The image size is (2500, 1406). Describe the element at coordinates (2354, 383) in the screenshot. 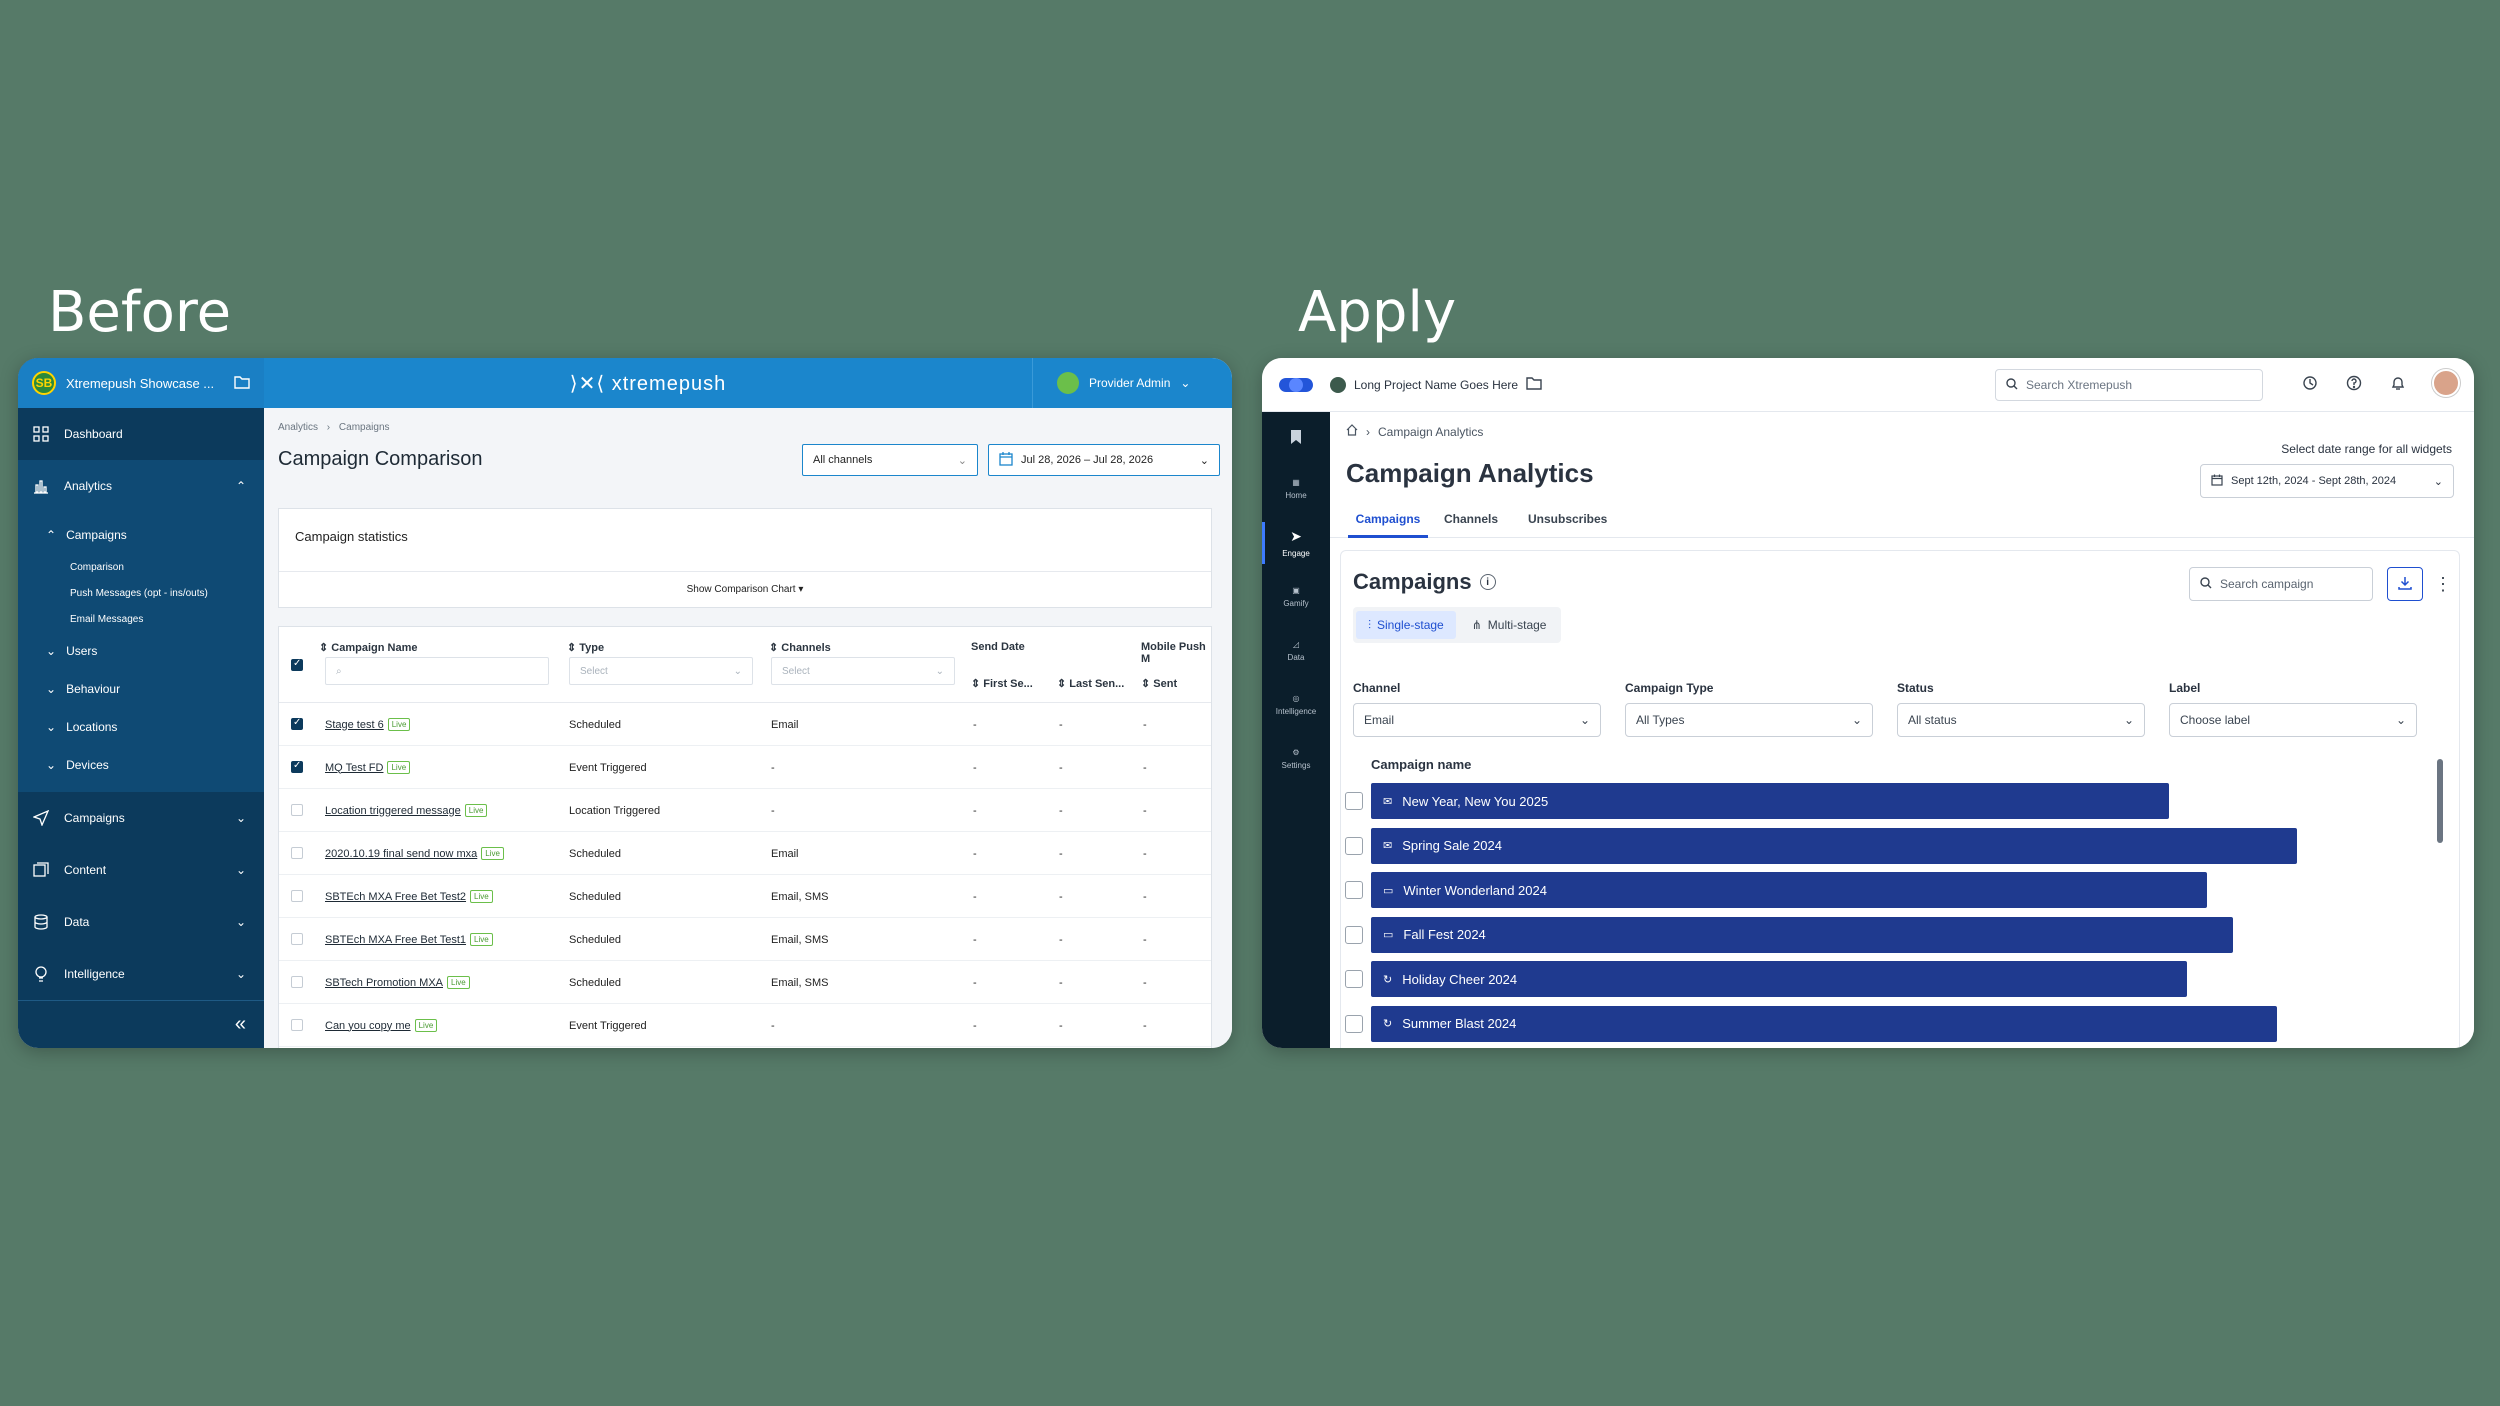

I see `help-icon` at that location.